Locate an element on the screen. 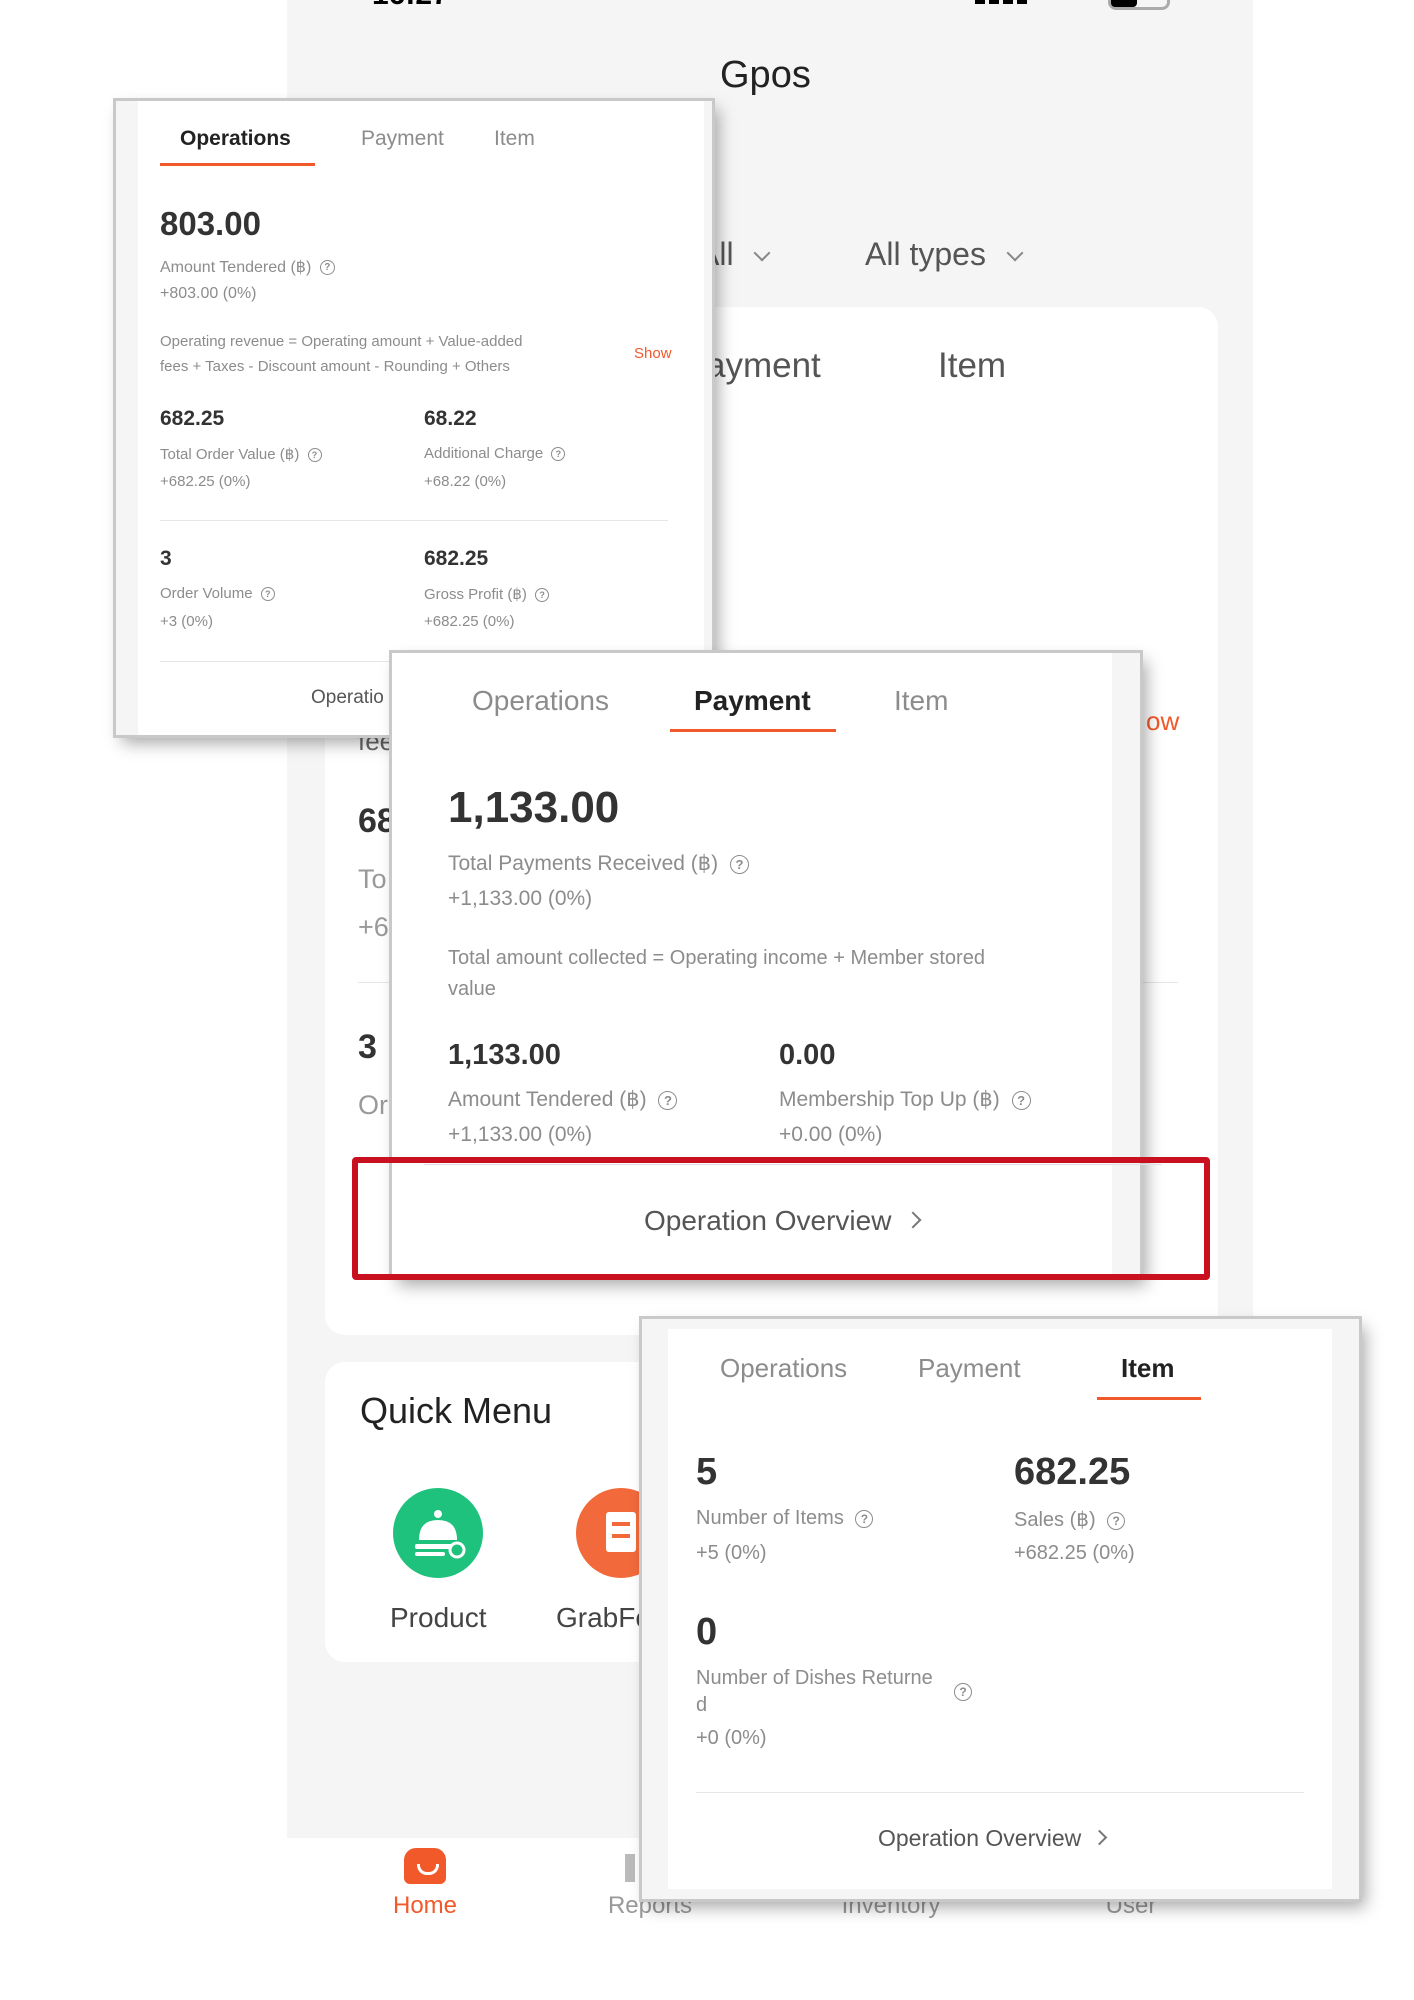 The image size is (1414, 2000). metric-label-text: Membership Top Up (฿) is located at coordinates (889, 1099).